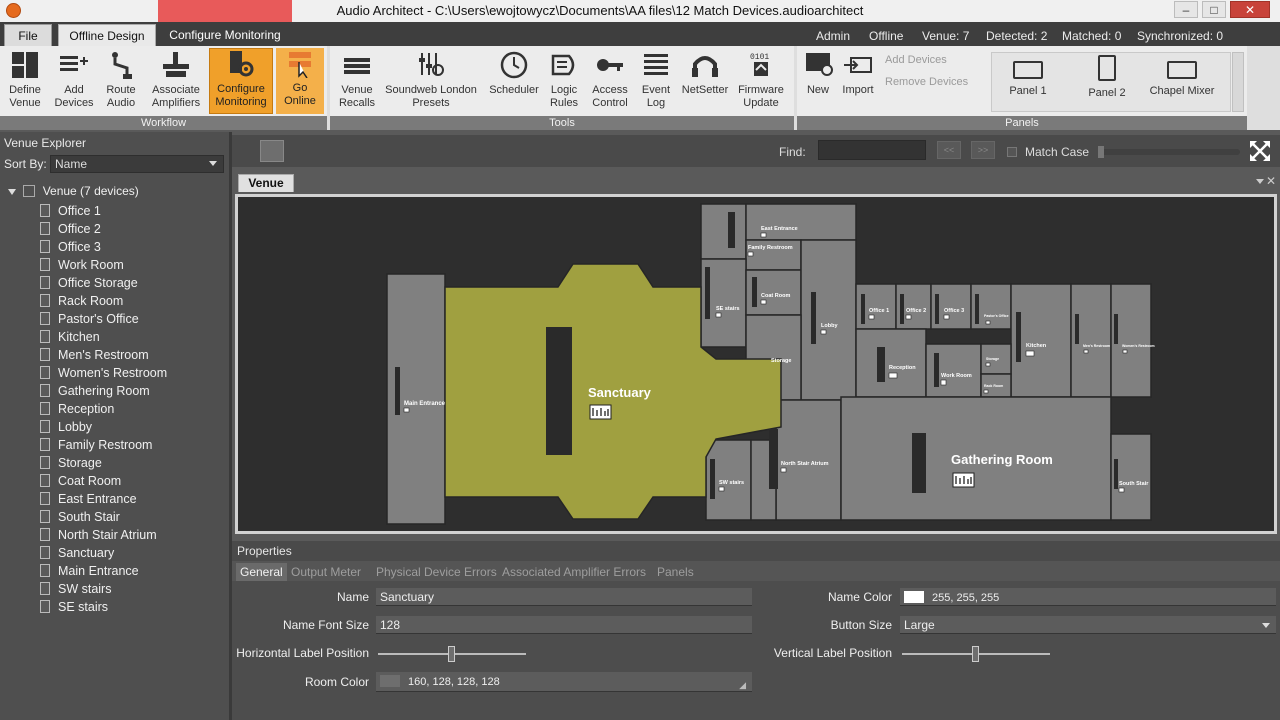 Image resolution: width=1280 pixels, height=720 pixels. Describe the element at coordinates (872, 150) in the screenshot. I see `find-input` at that location.